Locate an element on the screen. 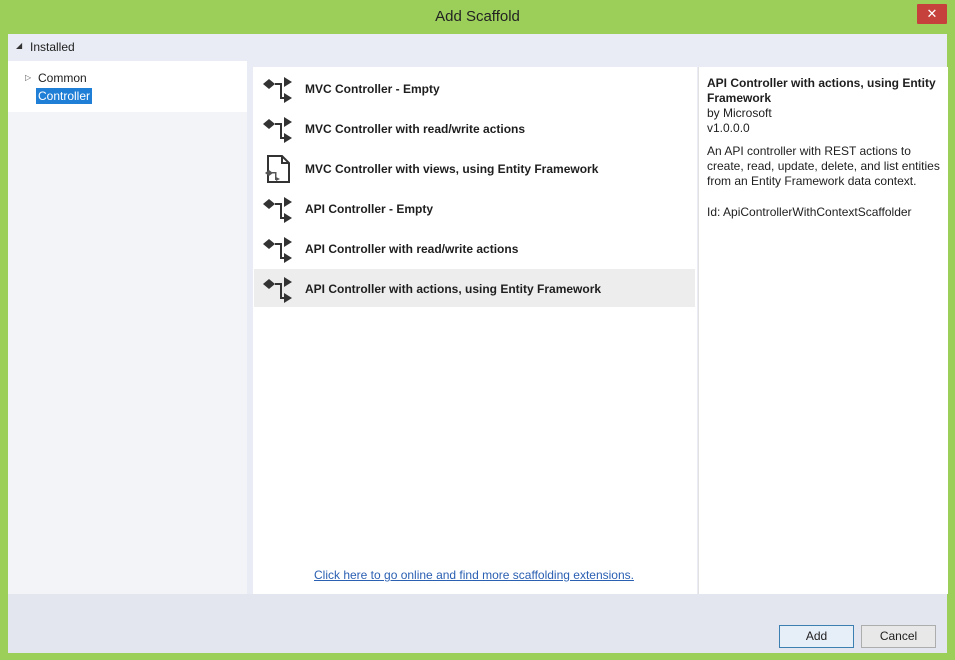 This screenshot has height=660, width=955. details-id: Id: ApiControllerWithContextScaffolder is located at coordinates (809, 212).